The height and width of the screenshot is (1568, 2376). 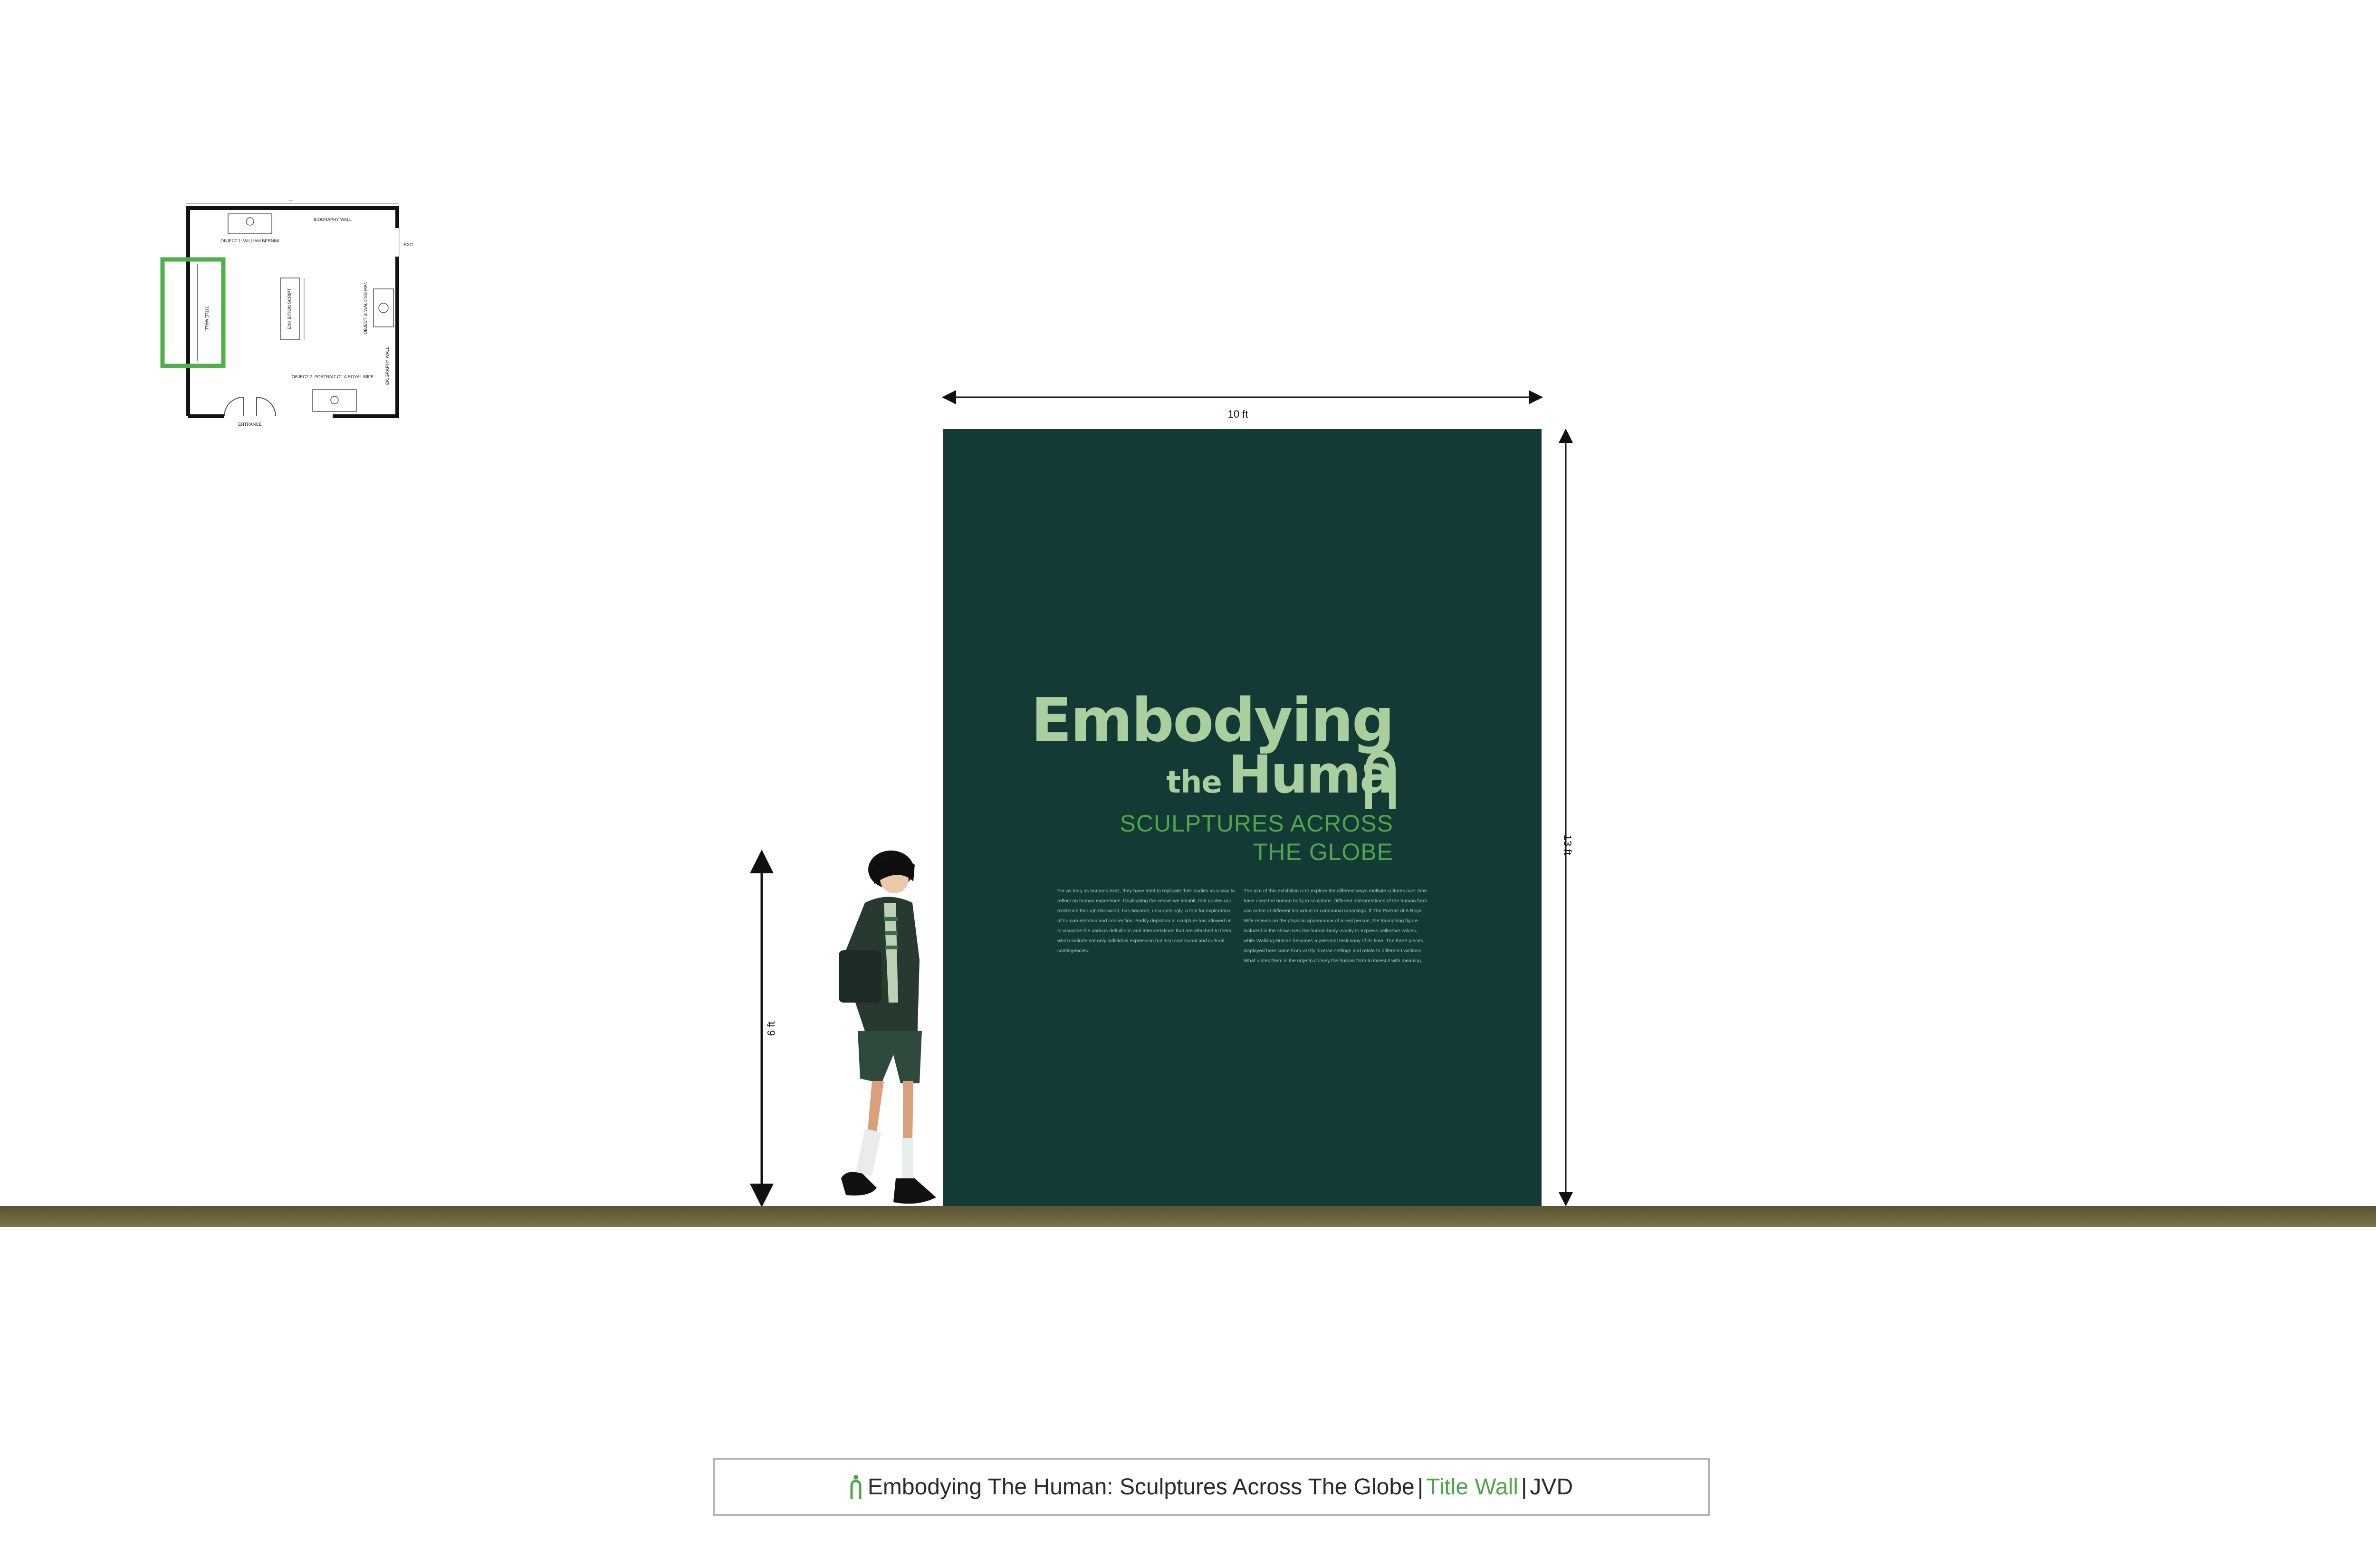 What do you see at coordinates (1551, 1487) in the screenshot?
I see `caption-author: JVD` at bounding box center [1551, 1487].